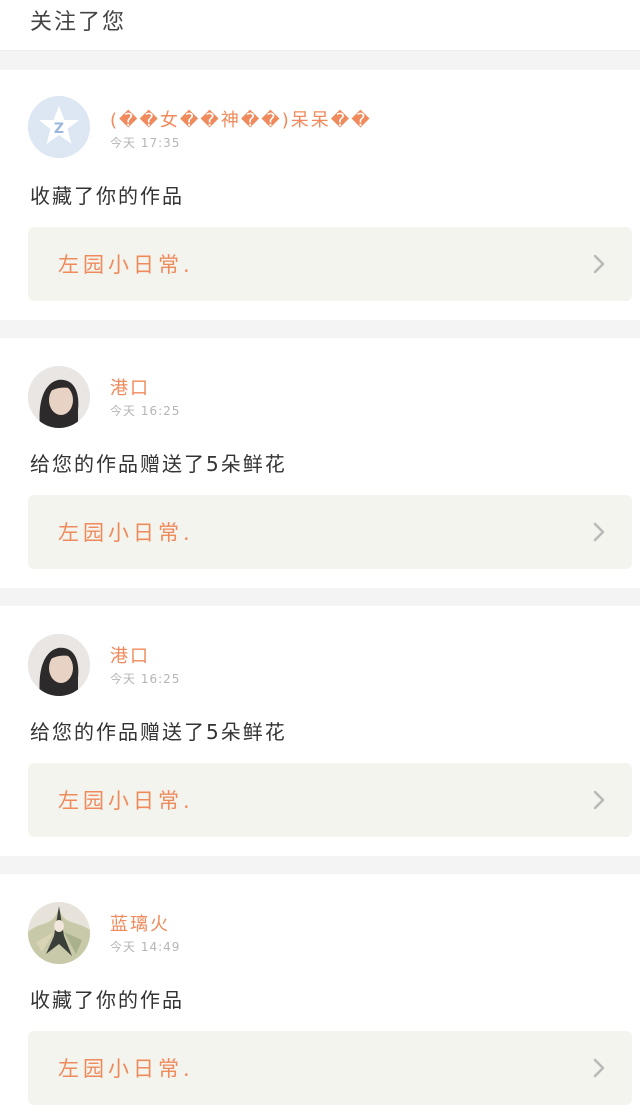  What do you see at coordinates (140, 923) in the screenshot?
I see `user-name: 蓝璃火` at bounding box center [140, 923].